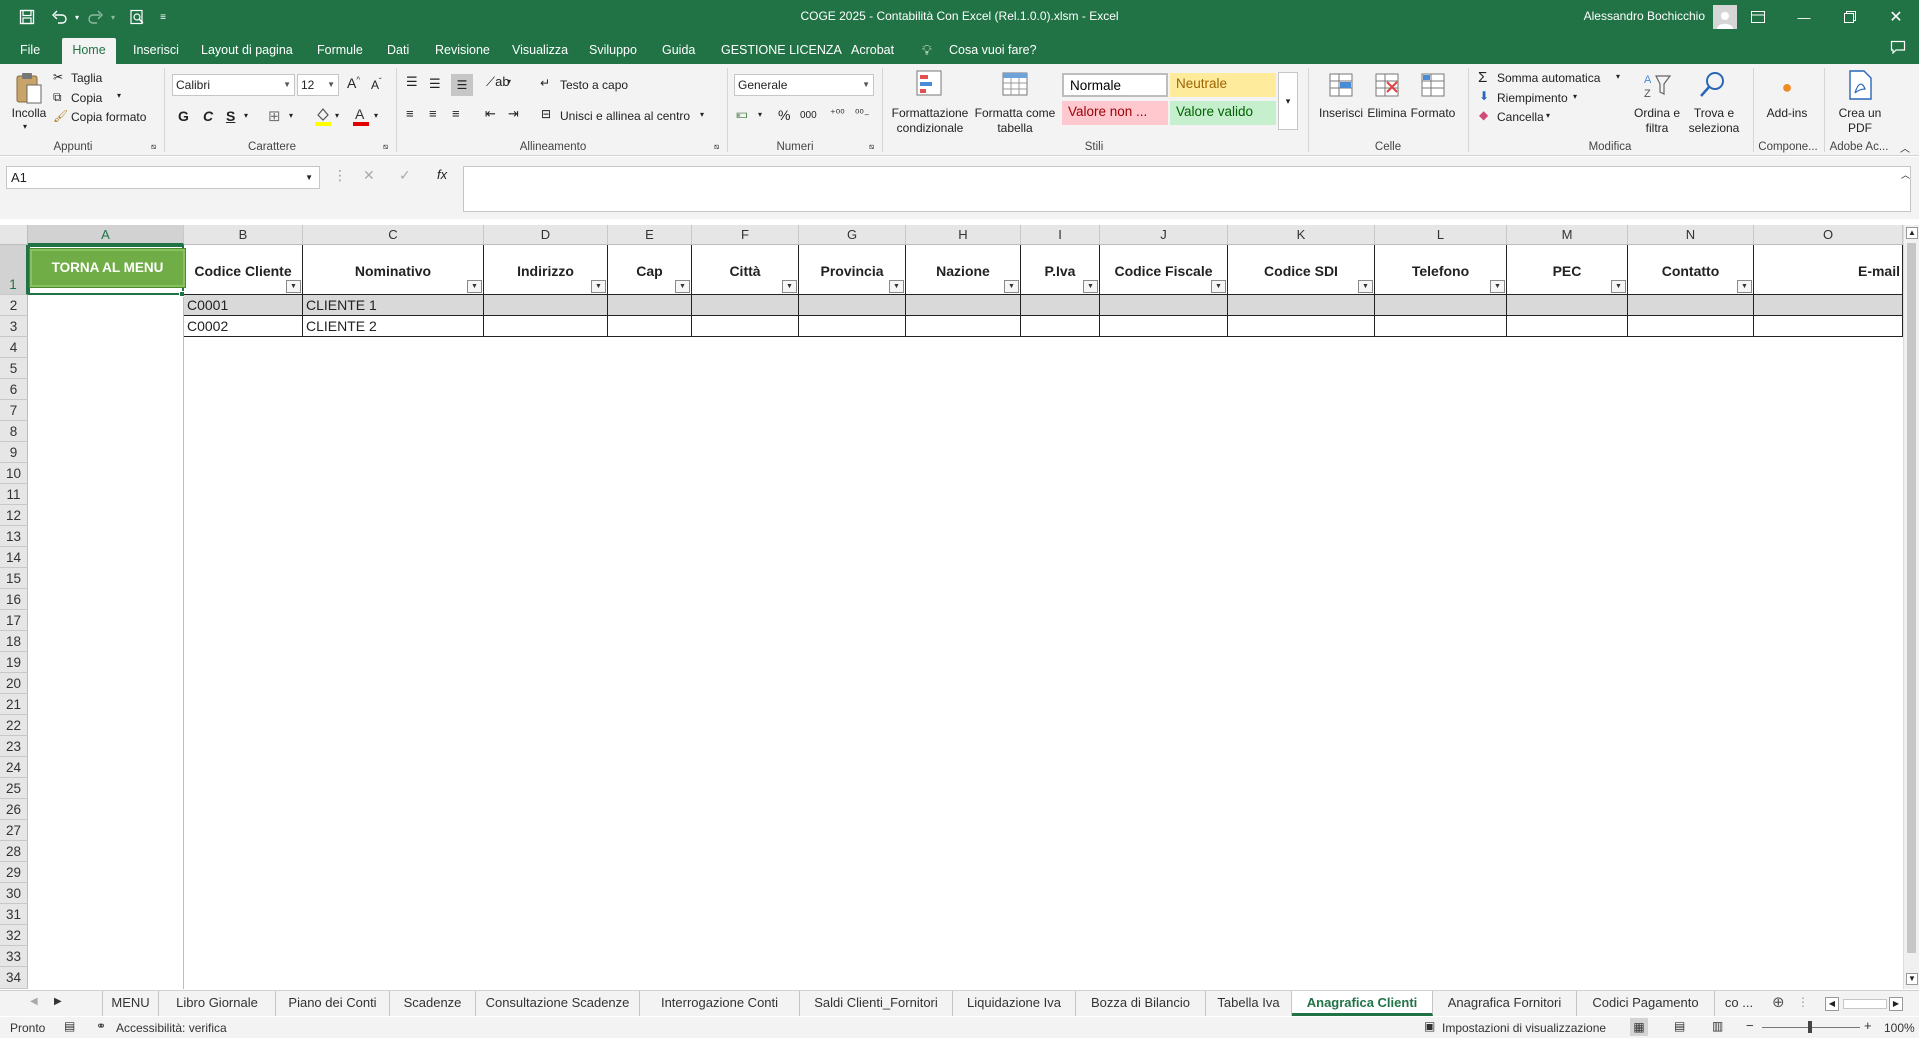  I want to click on align-left-icon: ≡, so click(410, 113).